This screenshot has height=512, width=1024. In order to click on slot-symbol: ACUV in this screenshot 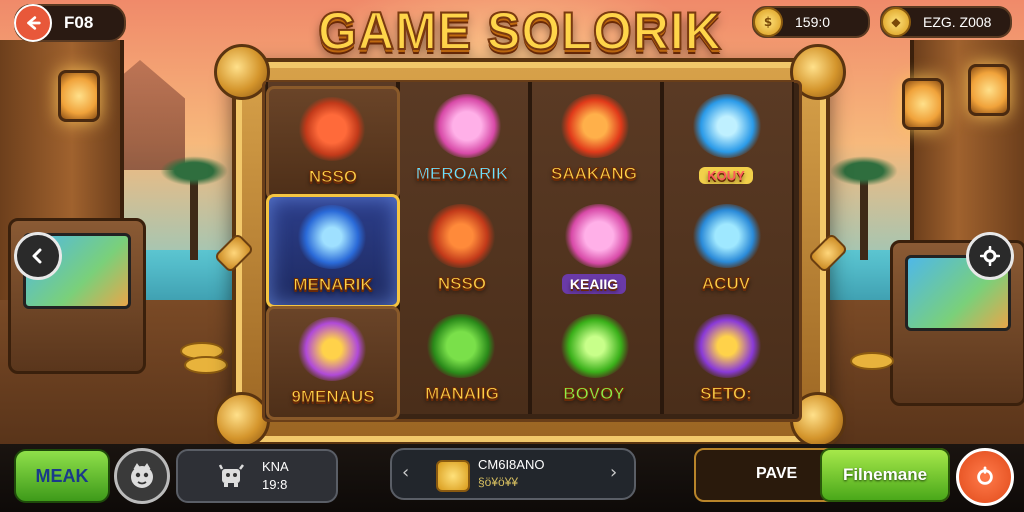, I will do `click(726, 250)`.